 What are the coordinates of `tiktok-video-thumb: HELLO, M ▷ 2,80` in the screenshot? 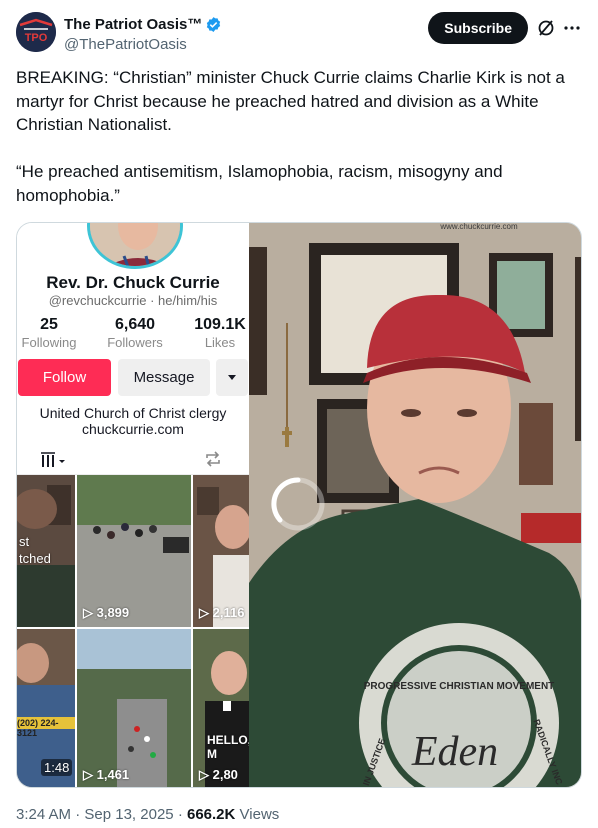 It's located at (221, 708).